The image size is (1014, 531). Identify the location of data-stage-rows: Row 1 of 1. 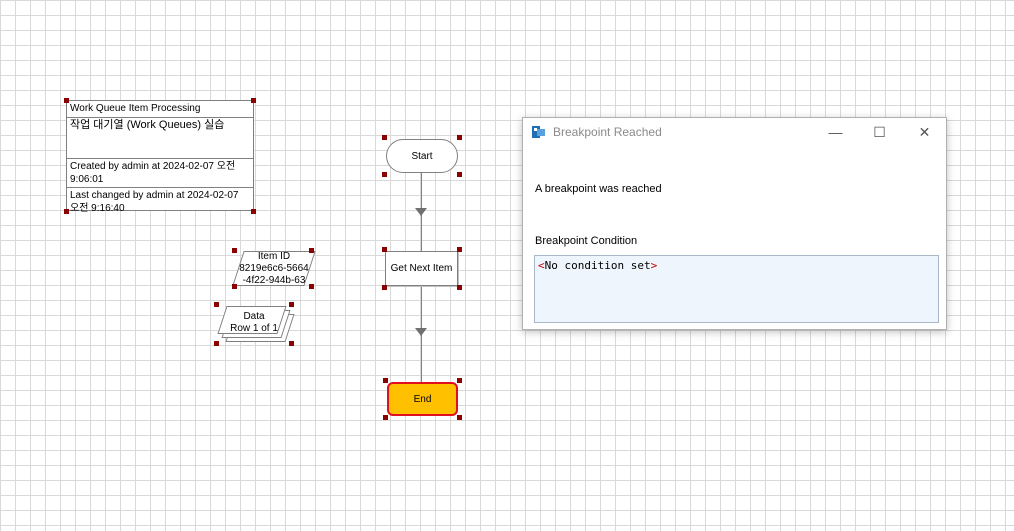
(254, 328).